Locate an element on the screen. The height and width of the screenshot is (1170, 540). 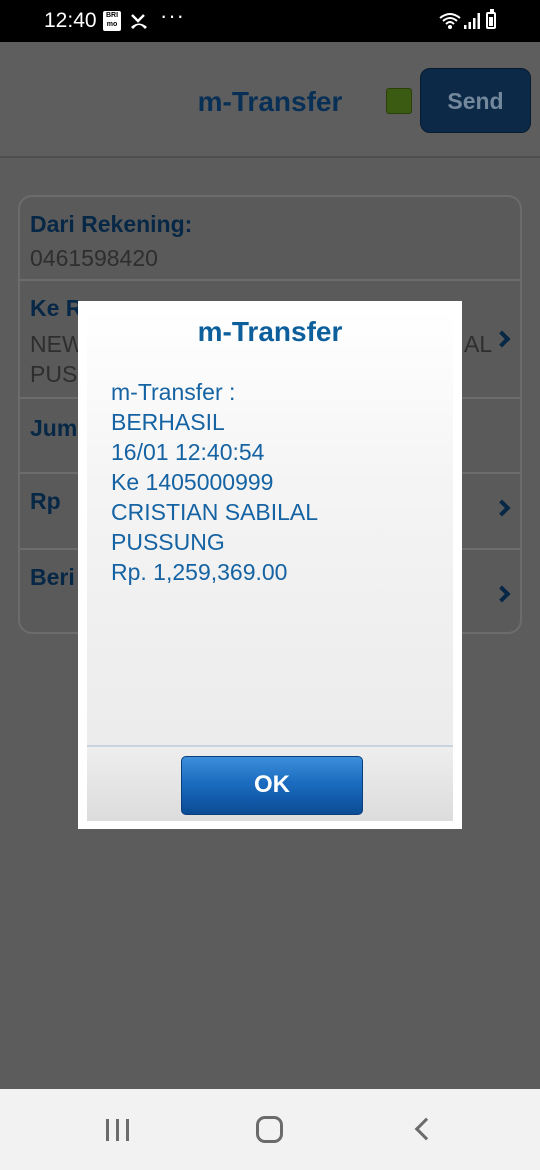
to-account-value-line1: NEW is located at coordinates (57, 344).